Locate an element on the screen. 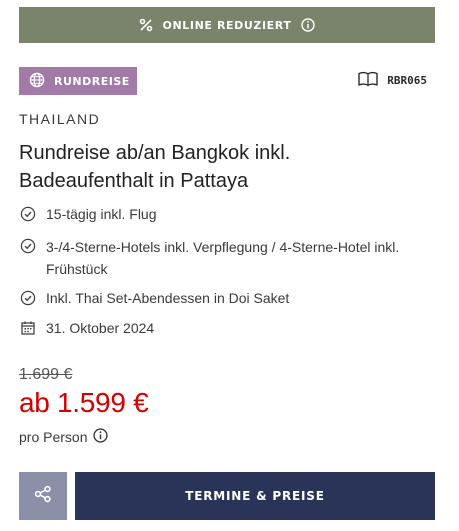 The width and height of the screenshot is (459, 531). banner-label: ONLINE REDUZIERT is located at coordinates (227, 25).